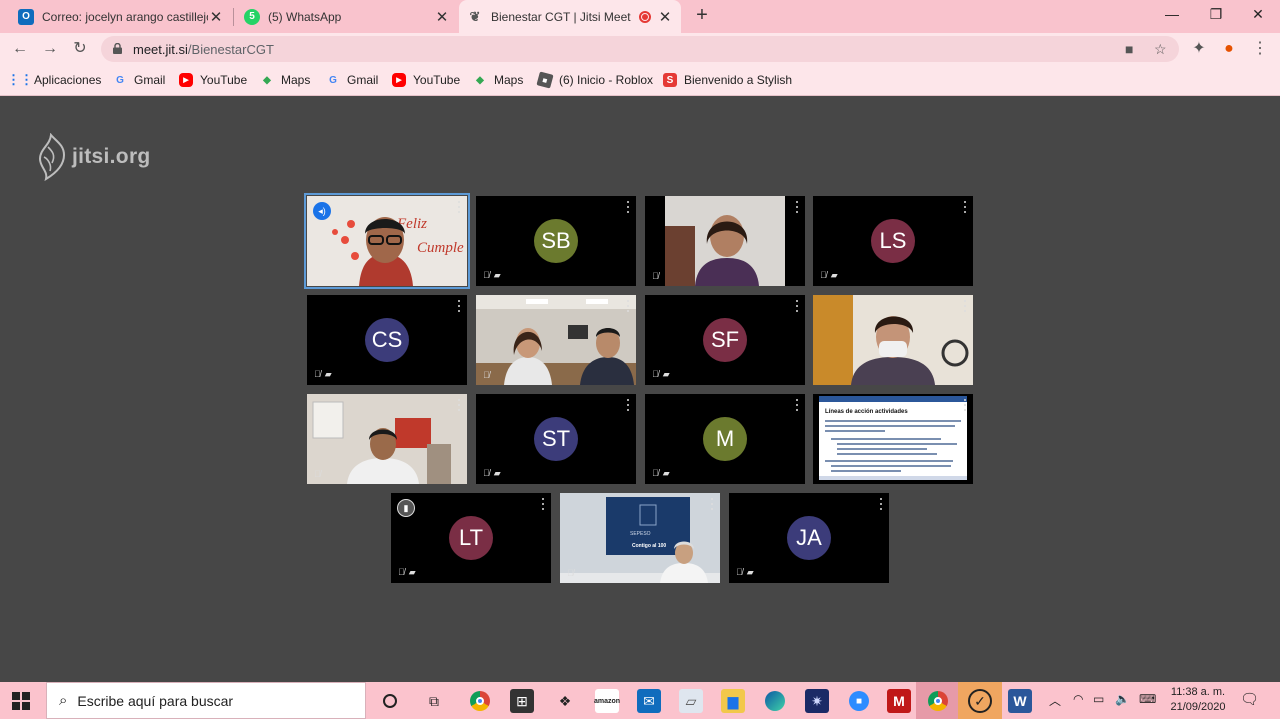  I want to click on norton-icon: ✓, so click(980, 701).